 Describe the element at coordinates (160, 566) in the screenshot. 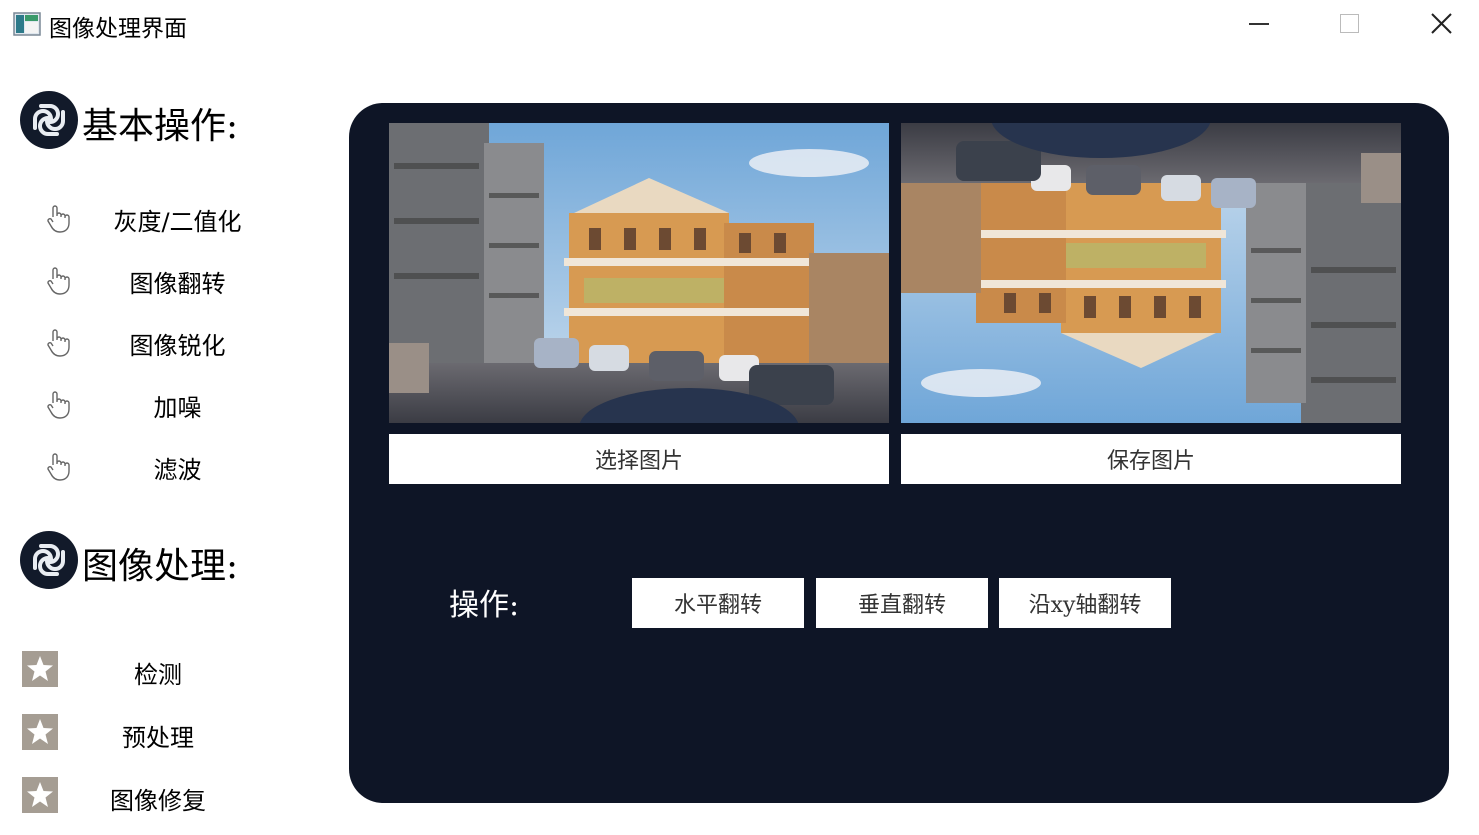

I see `section-title-processing: 图像处理:` at that location.